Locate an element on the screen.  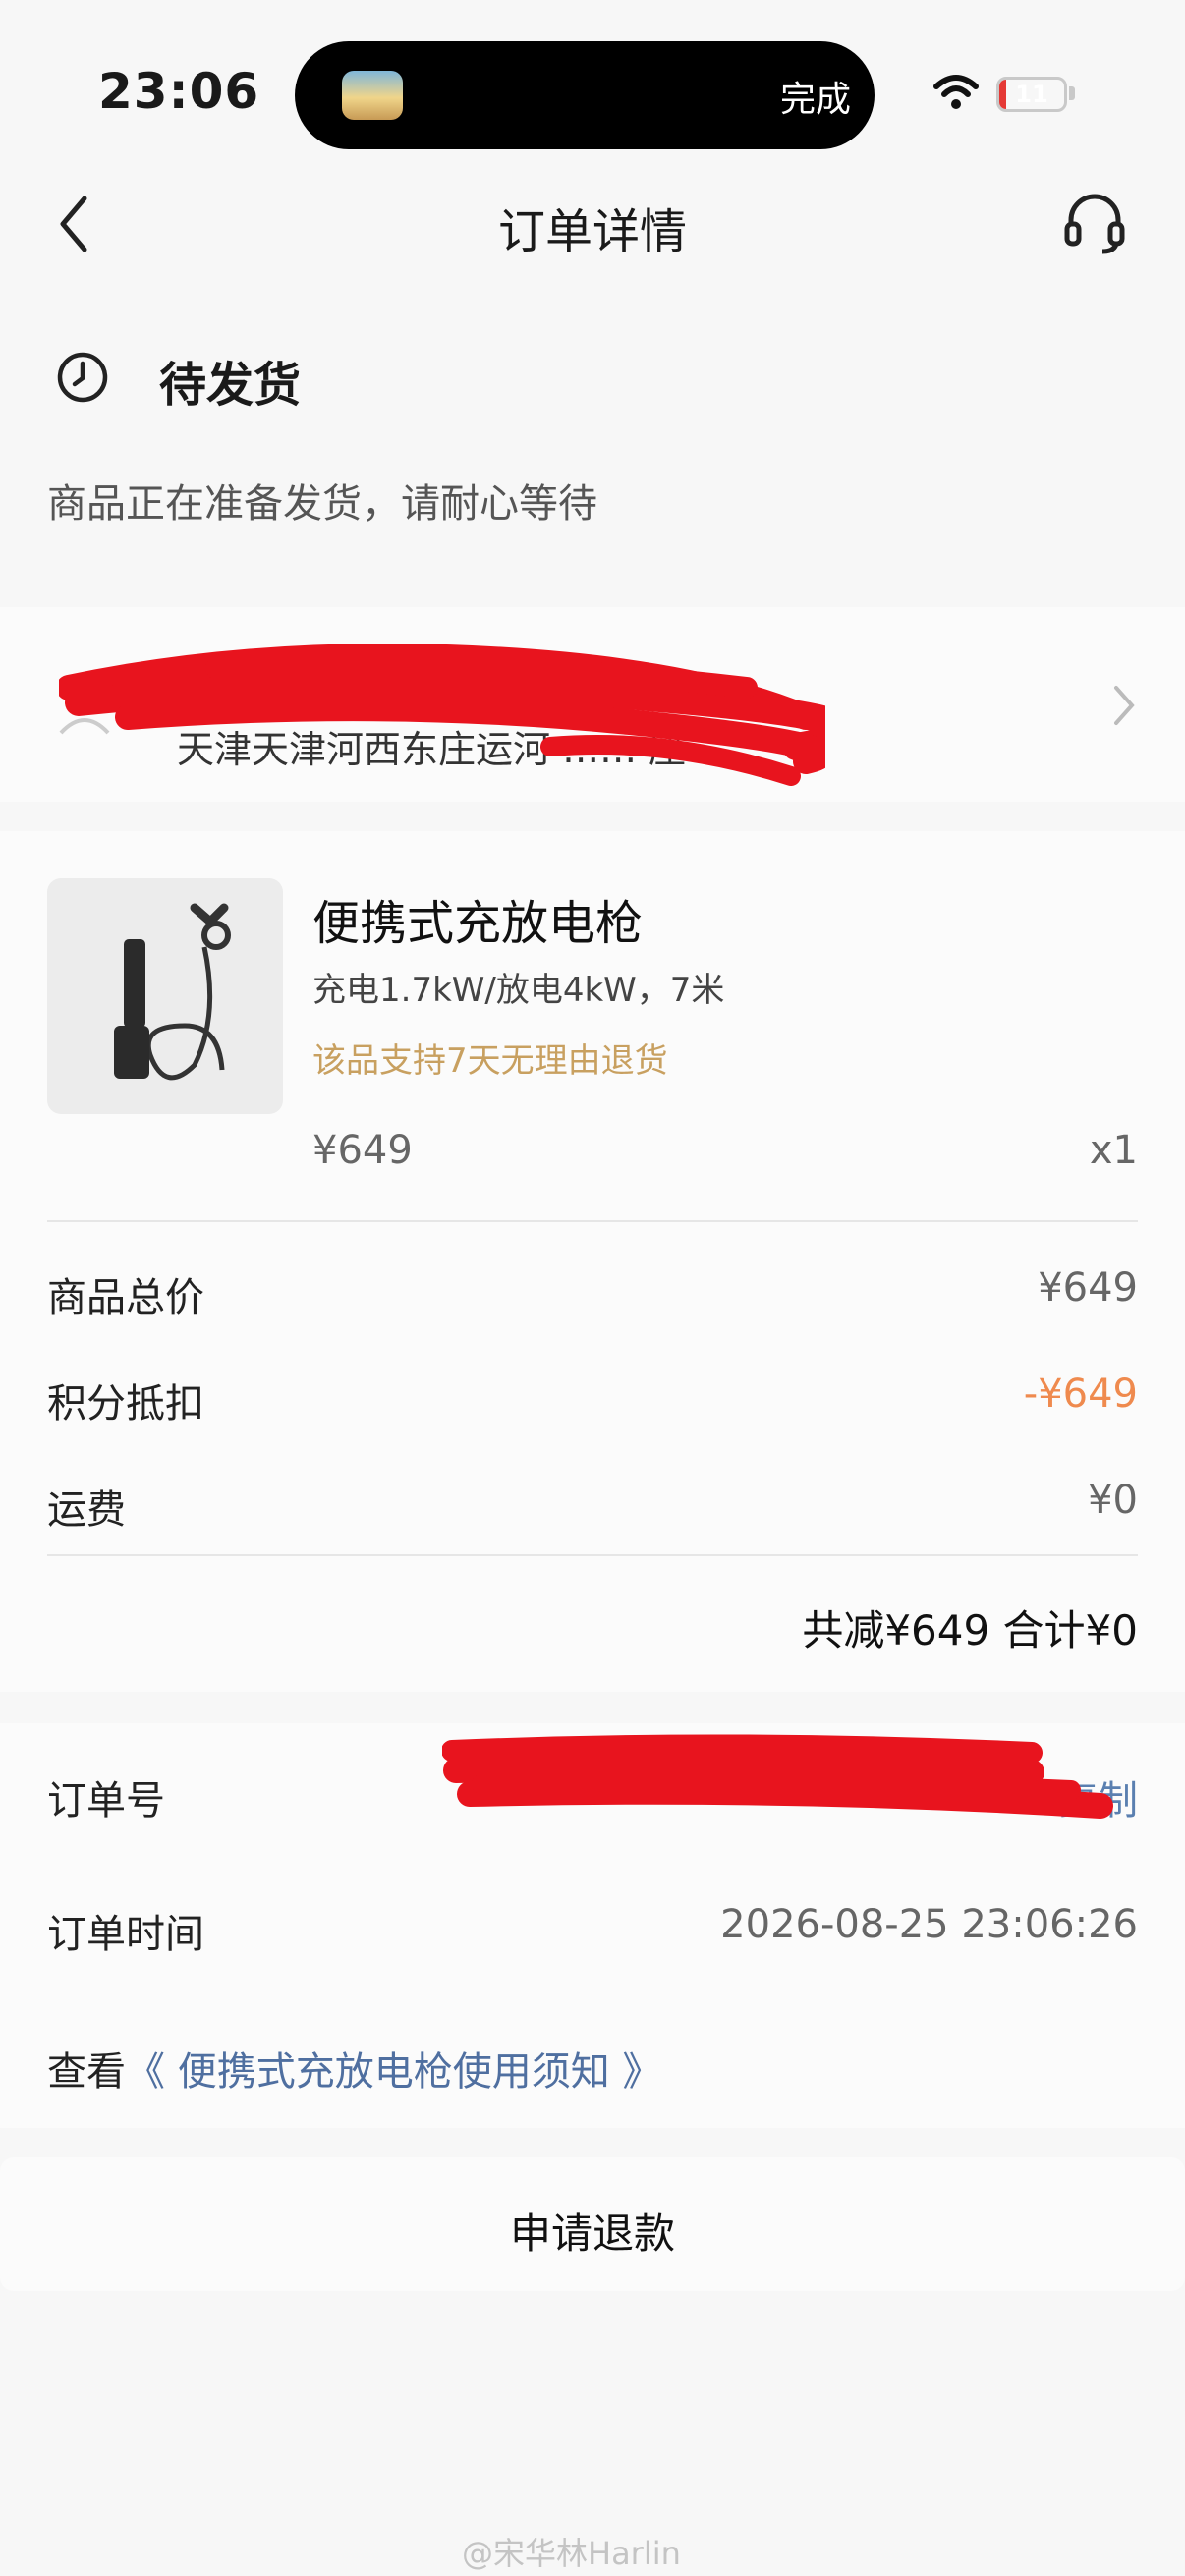
battery-tip is located at coordinates (1072, 93).